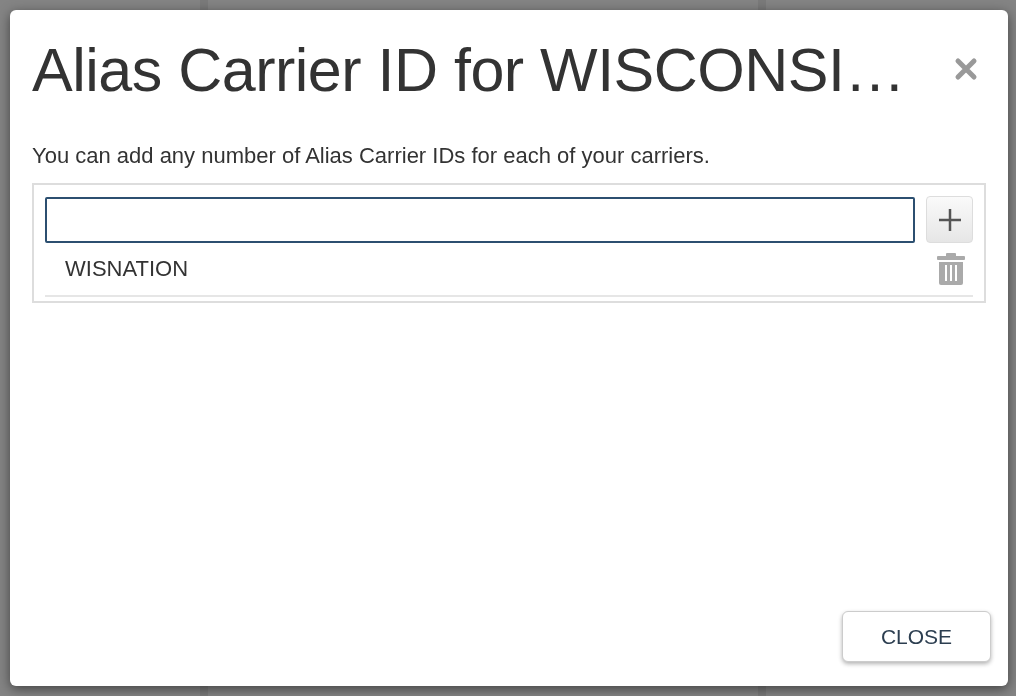 The height and width of the screenshot is (696, 1016). I want to click on add-button, so click(949, 219).